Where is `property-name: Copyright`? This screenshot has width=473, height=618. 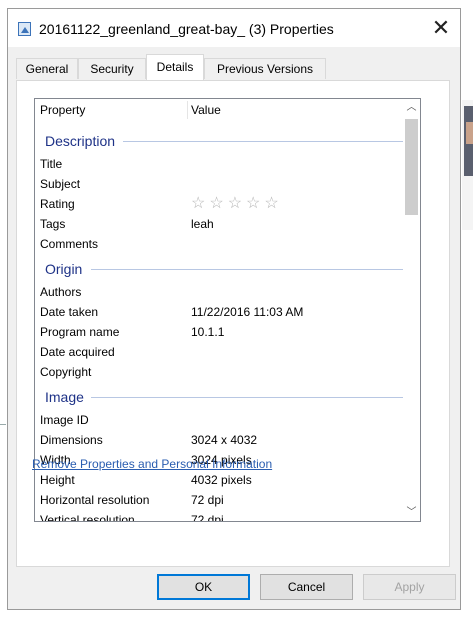
property-name: Copyright is located at coordinates (66, 372).